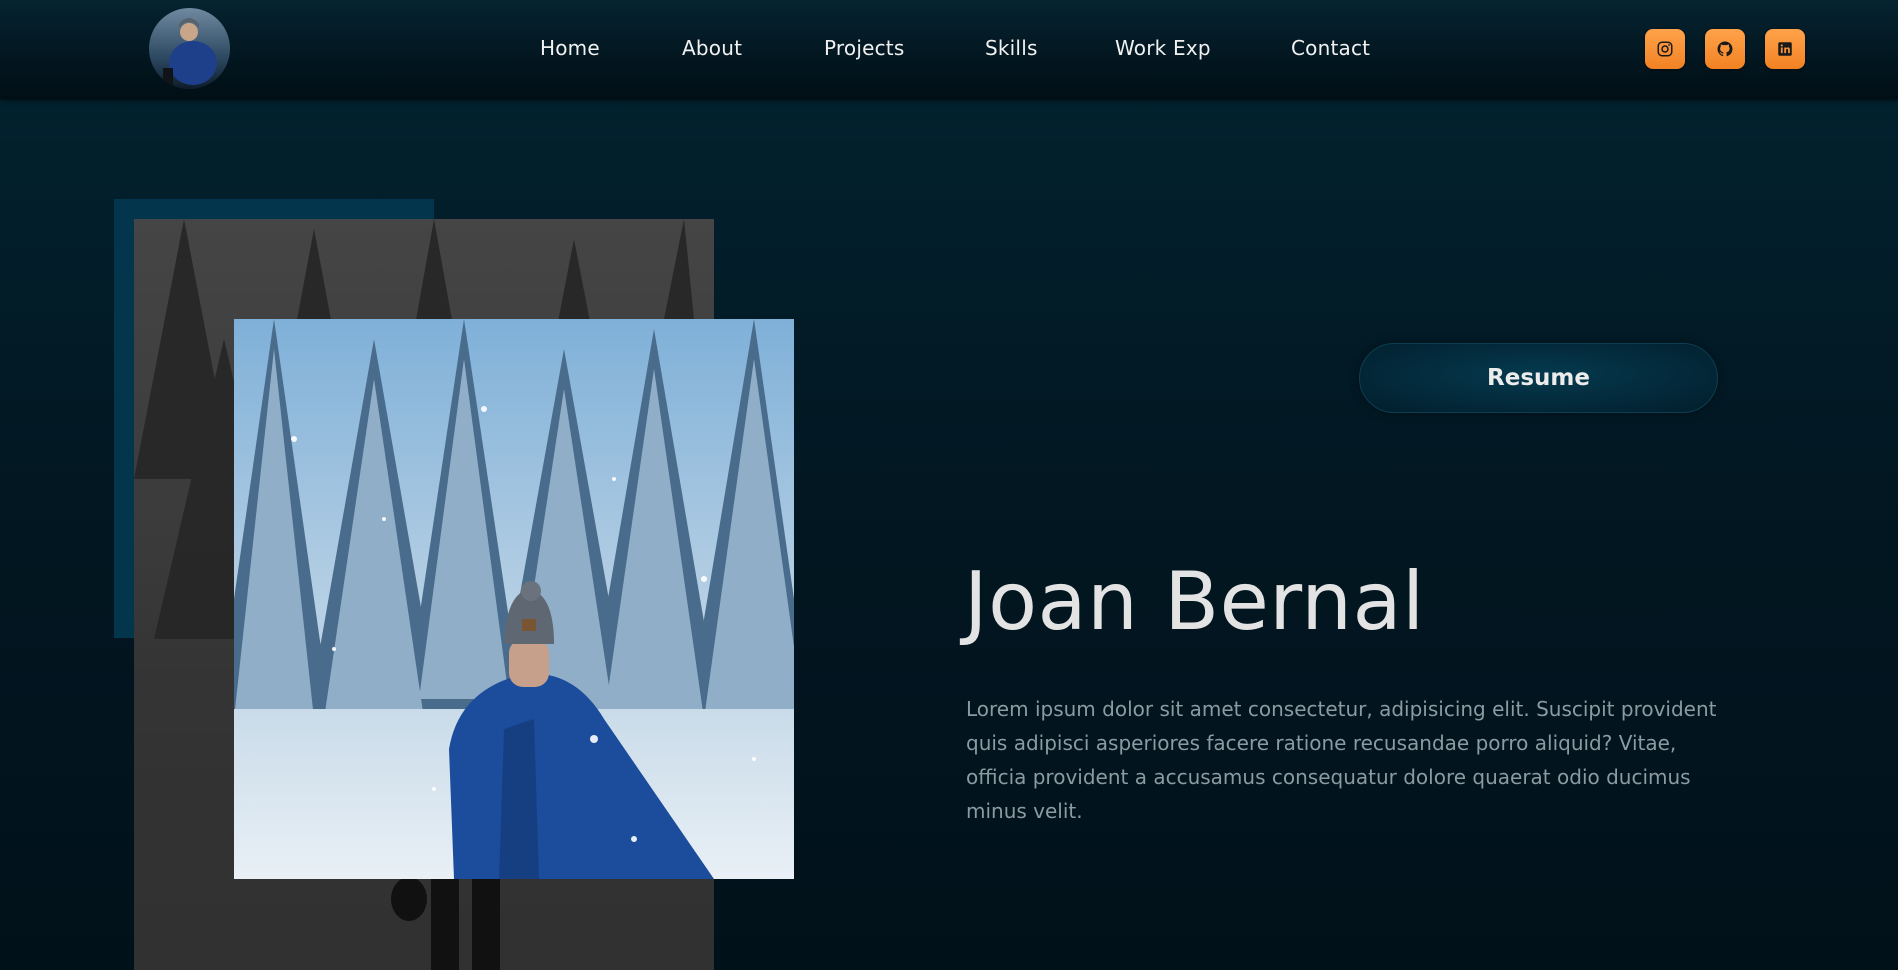 The width and height of the screenshot is (1898, 970). What do you see at coordinates (1538, 378) in the screenshot?
I see `resume-button: Resume` at bounding box center [1538, 378].